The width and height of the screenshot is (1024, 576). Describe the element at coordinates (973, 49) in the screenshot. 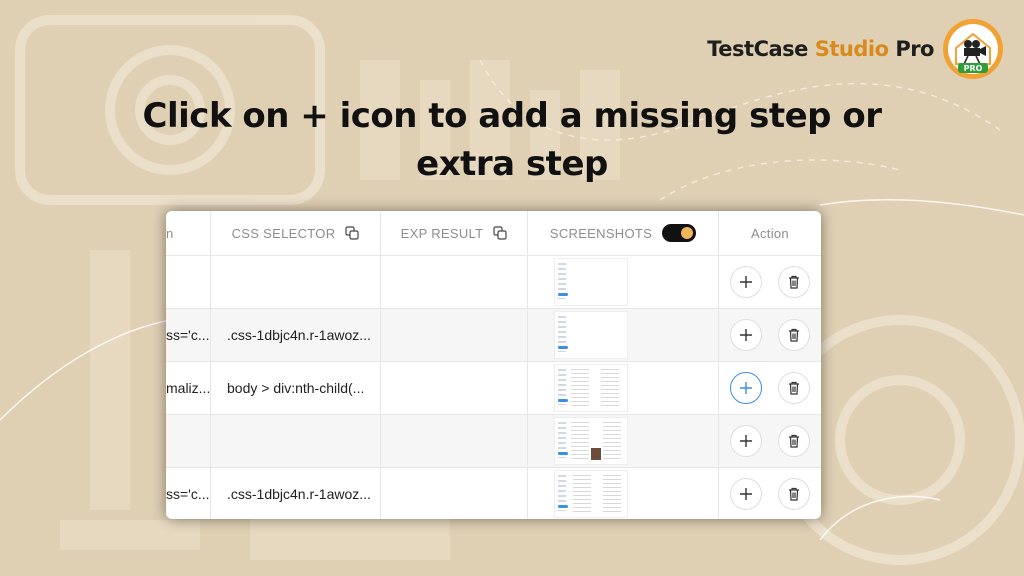

I see `movie-camera-house-icon: PRO` at that location.